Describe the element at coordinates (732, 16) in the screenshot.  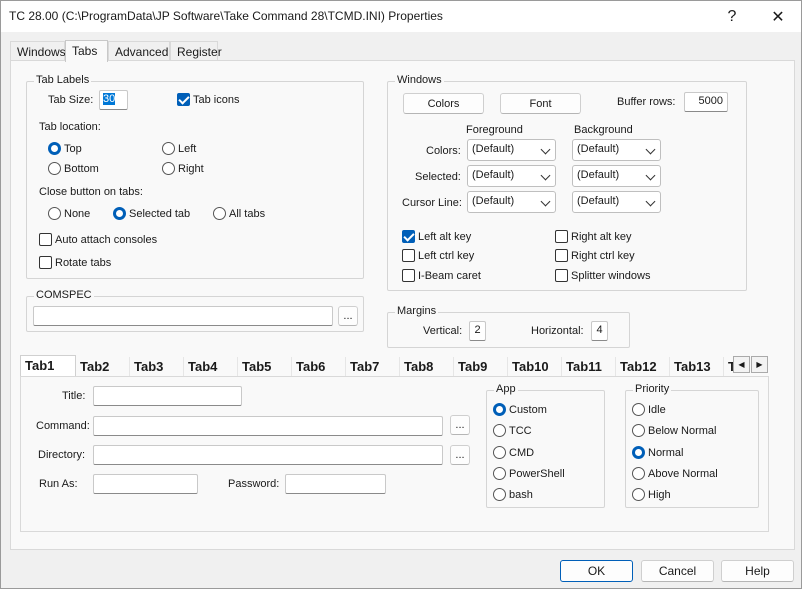
I see `help-icon: ?` at that location.